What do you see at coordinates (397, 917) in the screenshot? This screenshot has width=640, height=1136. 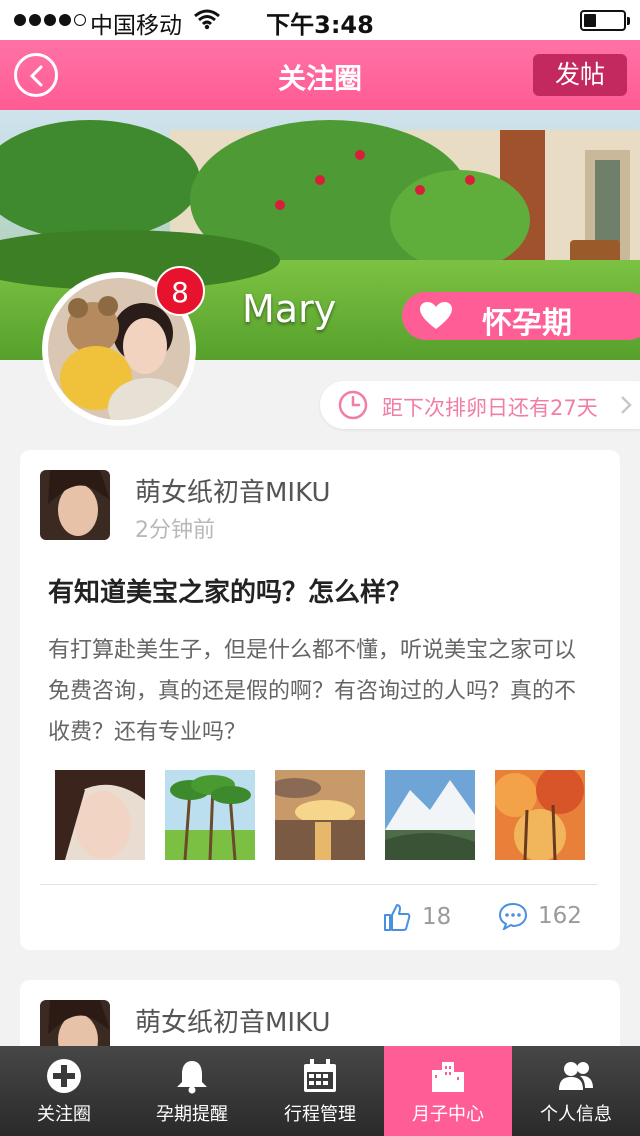 I see `thumbs-up-icon` at bounding box center [397, 917].